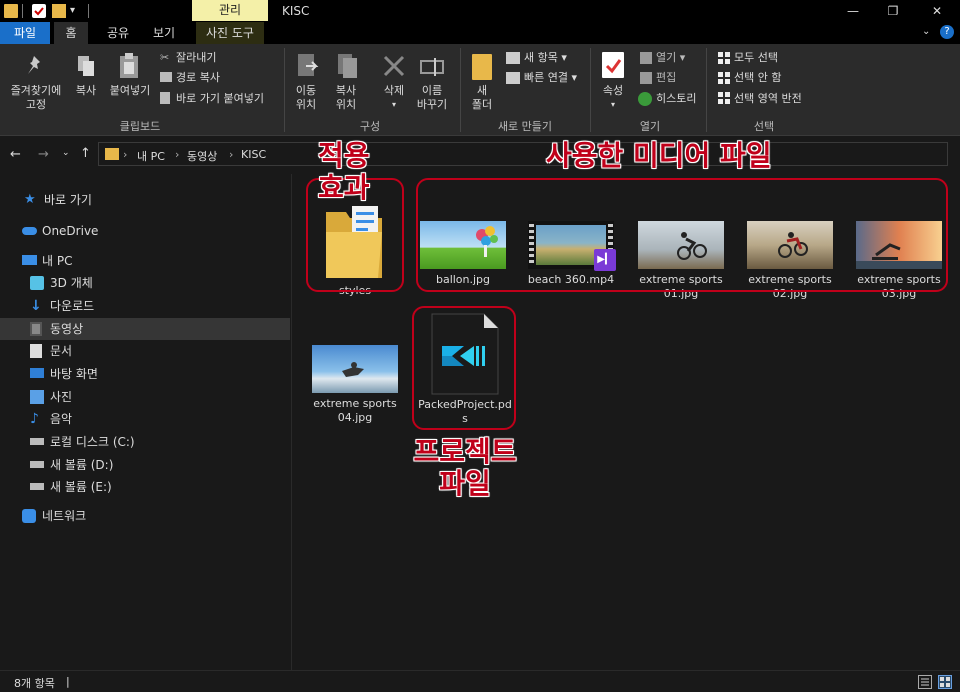 The image size is (960, 692). What do you see at coordinates (37, 283) in the screenshot?
I see `cube-icon` at bounding box center [37, 283].